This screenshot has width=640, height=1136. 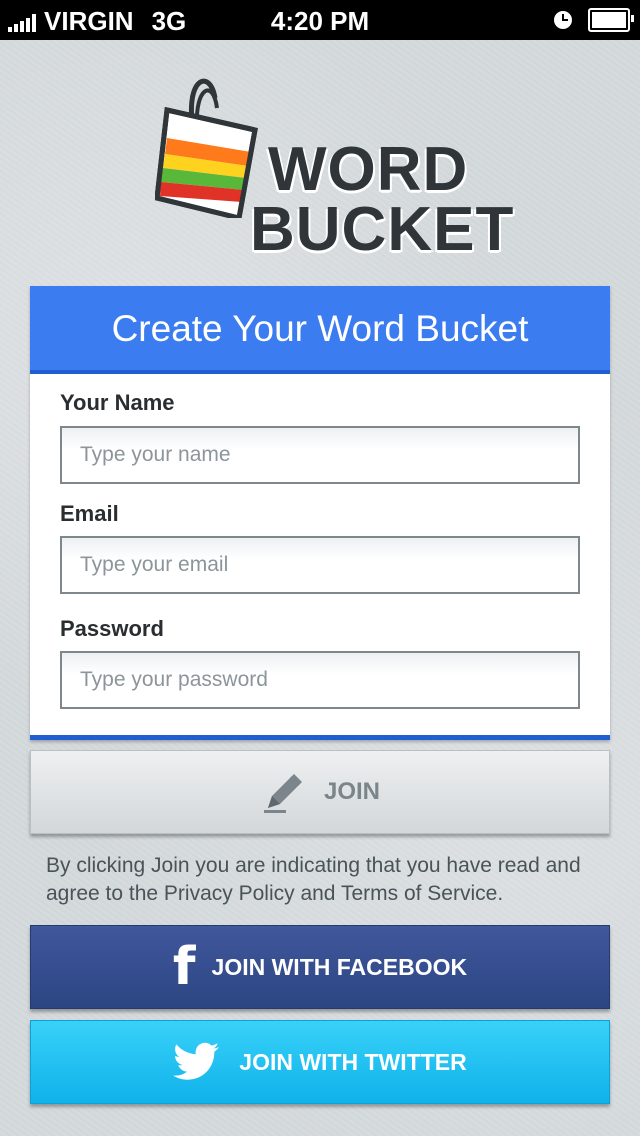 I want to click on email-label: Email, so click(x=89, y=513).